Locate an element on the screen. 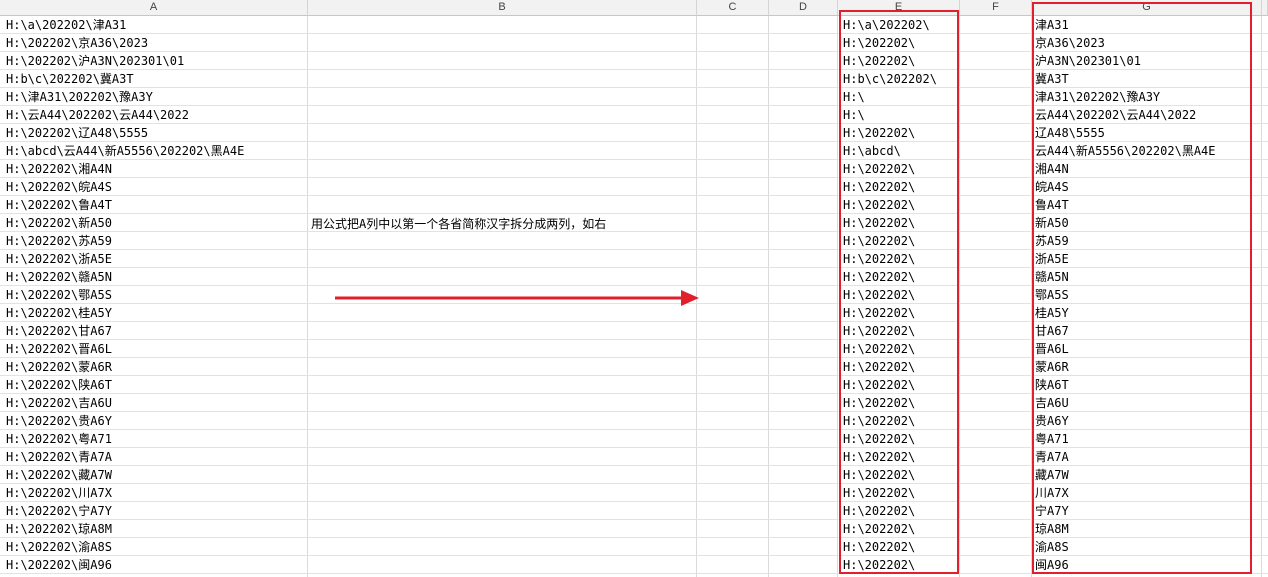 The width and height of the screenshot is (1268, 577). cell-a: H:\202202\晋A6L is located at coordinates (154, 349).